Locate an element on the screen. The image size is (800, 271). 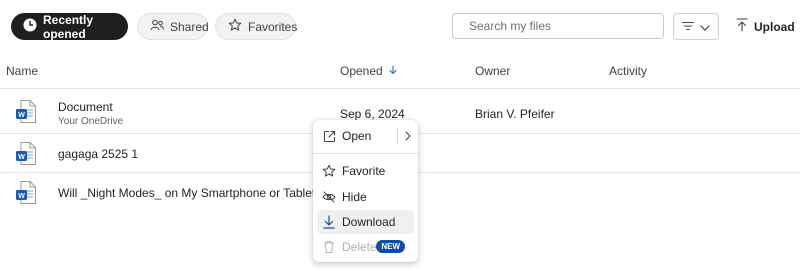
menu-item-open: Open is located at coordinates (365, 136).